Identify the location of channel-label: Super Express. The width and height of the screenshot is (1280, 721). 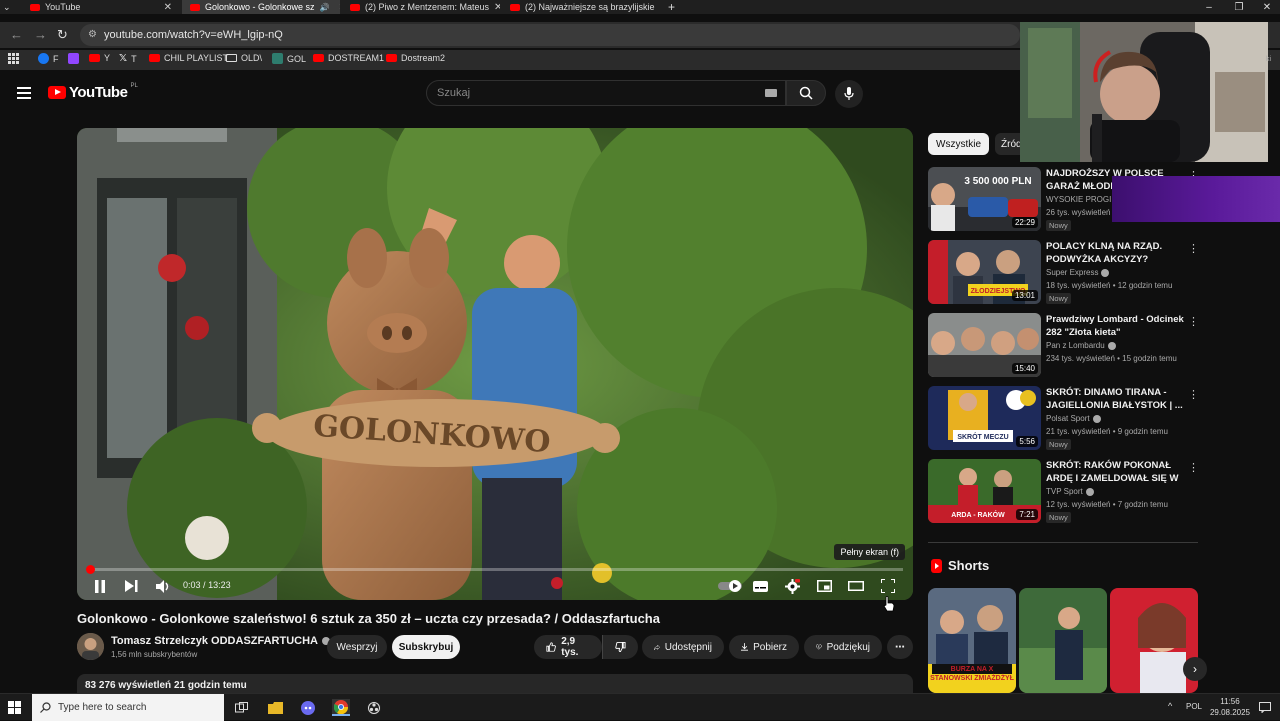
(1072, 272).